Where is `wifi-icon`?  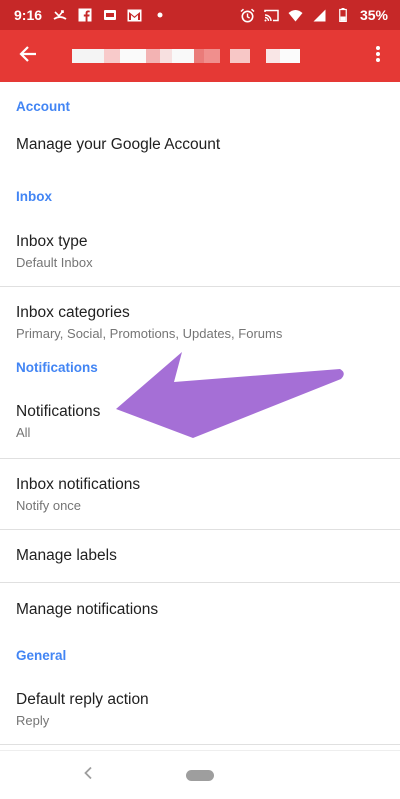
wifi-icon is located at coordinates (295, 15).